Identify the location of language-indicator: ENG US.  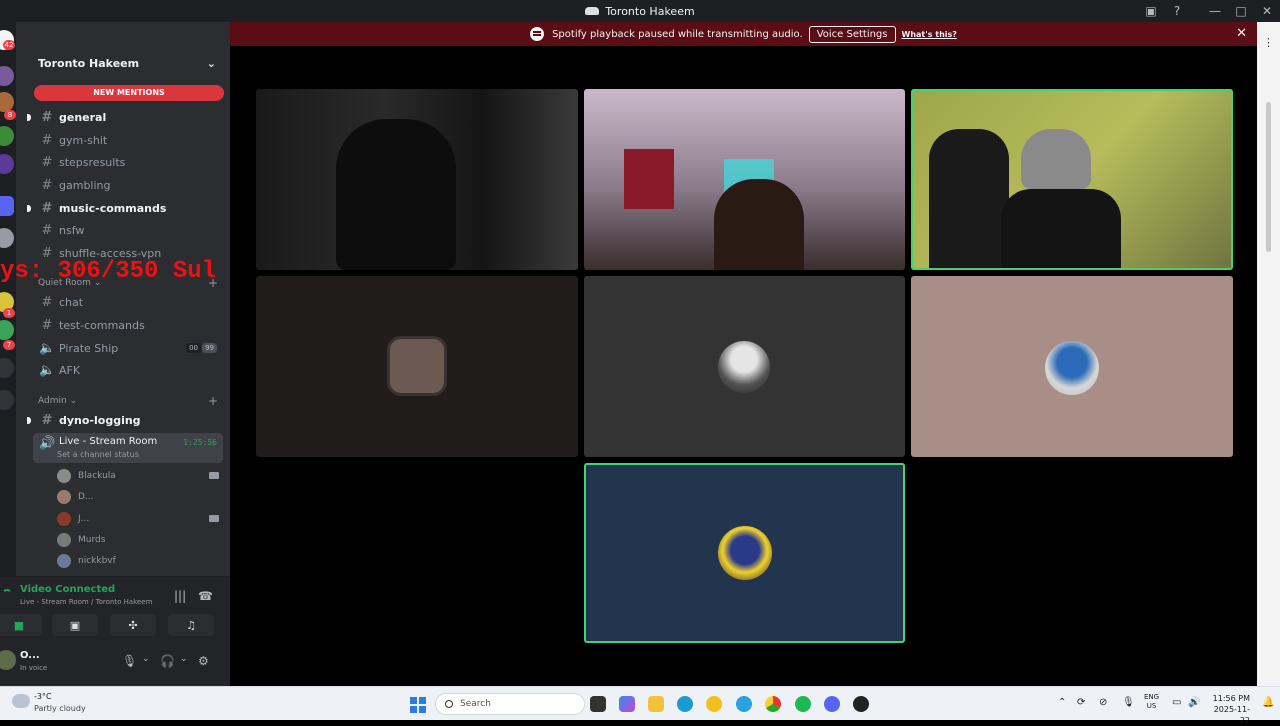
(1151, 702).